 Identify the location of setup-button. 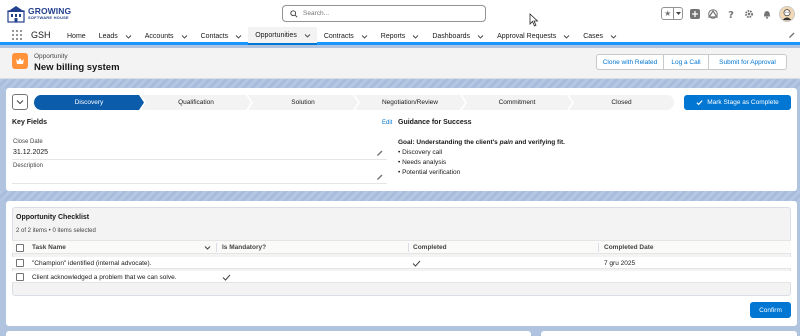
(749, 14).